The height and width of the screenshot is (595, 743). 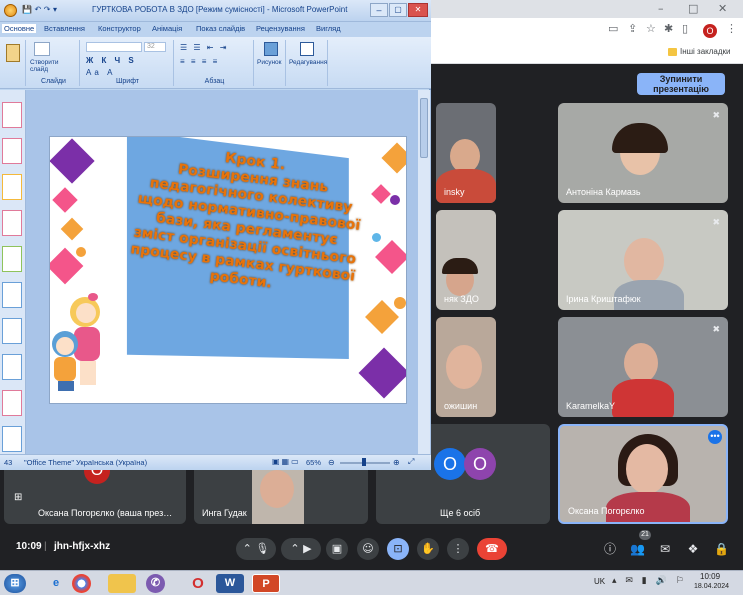 What do you see at coordinates (15, 583) in the screenshot?
I see `start-button: ⊞` at bounding box center [15, 583].